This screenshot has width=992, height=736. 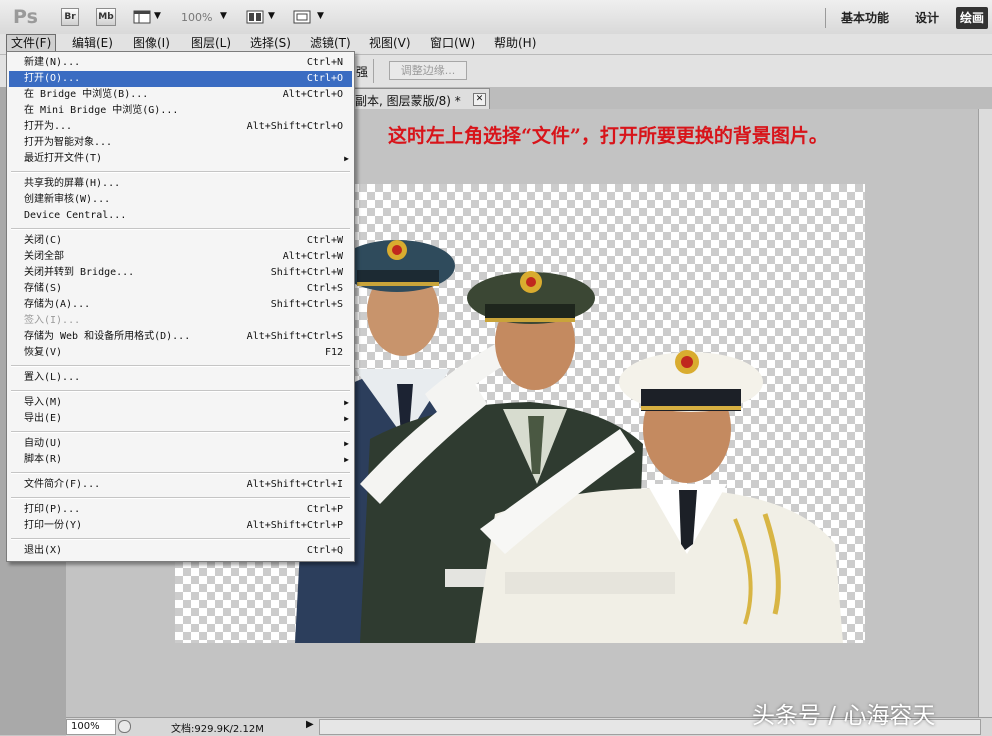 I want to click on status-zoom-field: 100%, so click(x=91, y=727).